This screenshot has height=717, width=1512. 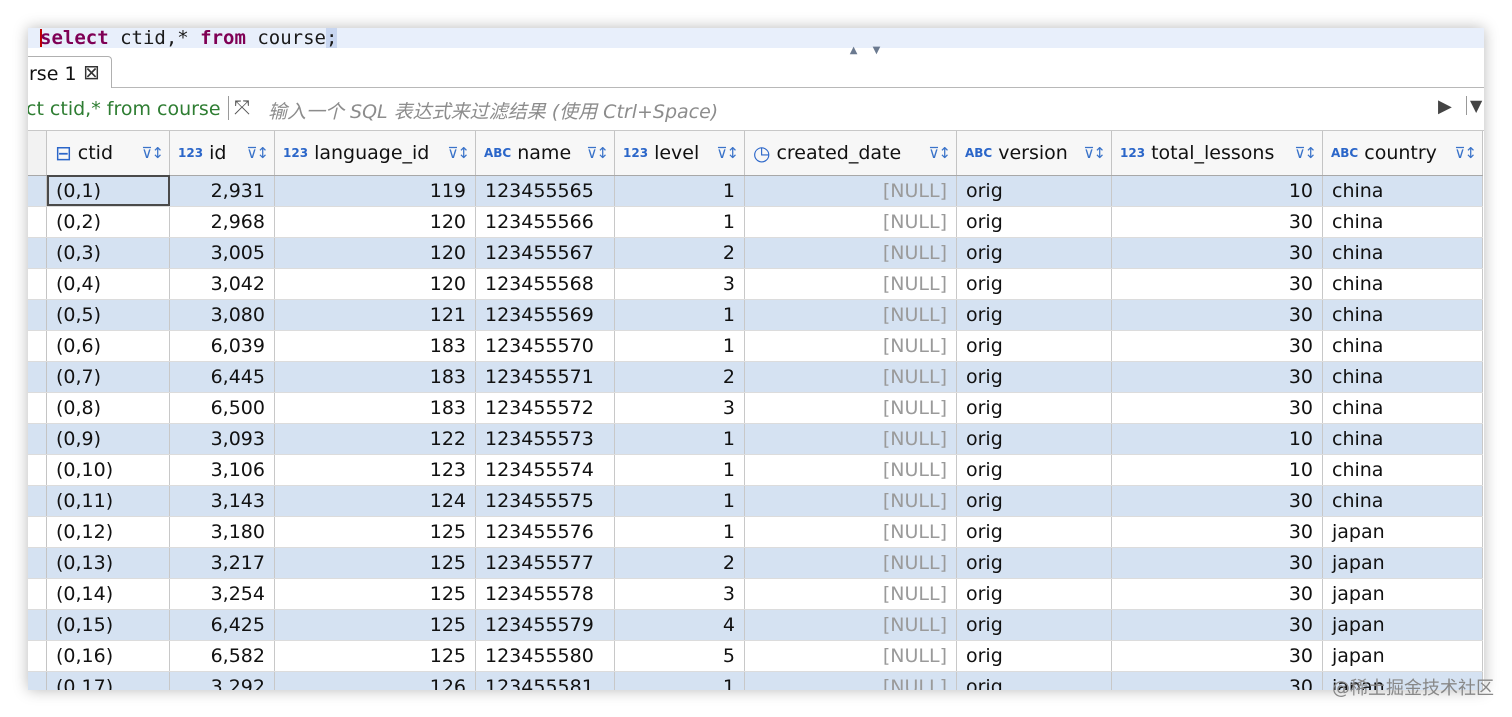 What do you see at coordinates (545, 153) in the screenshot?
I see `column-header-name: ABC name ⊽↕` at bounding box center [545, 153].